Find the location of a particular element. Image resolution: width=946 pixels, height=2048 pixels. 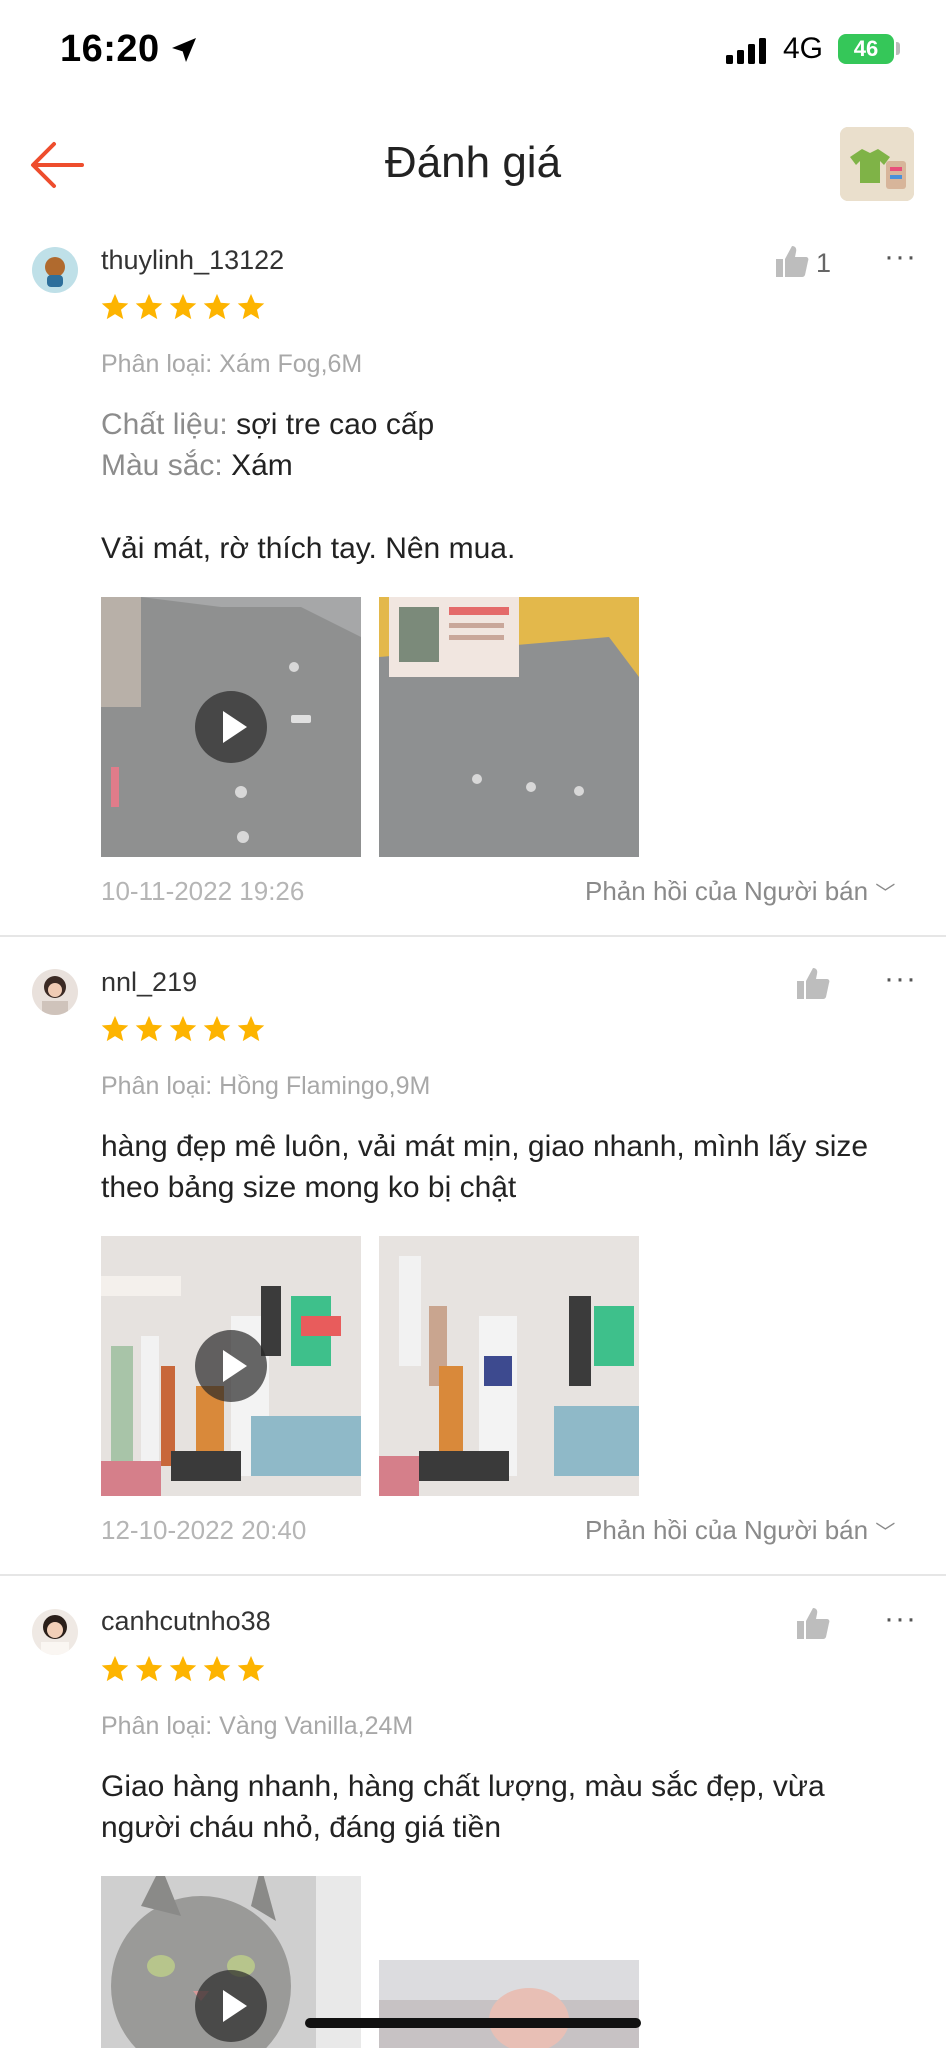

review-variant: Phân loại: Hồng Flamingo,9M is located at coordinates (266, 1086).